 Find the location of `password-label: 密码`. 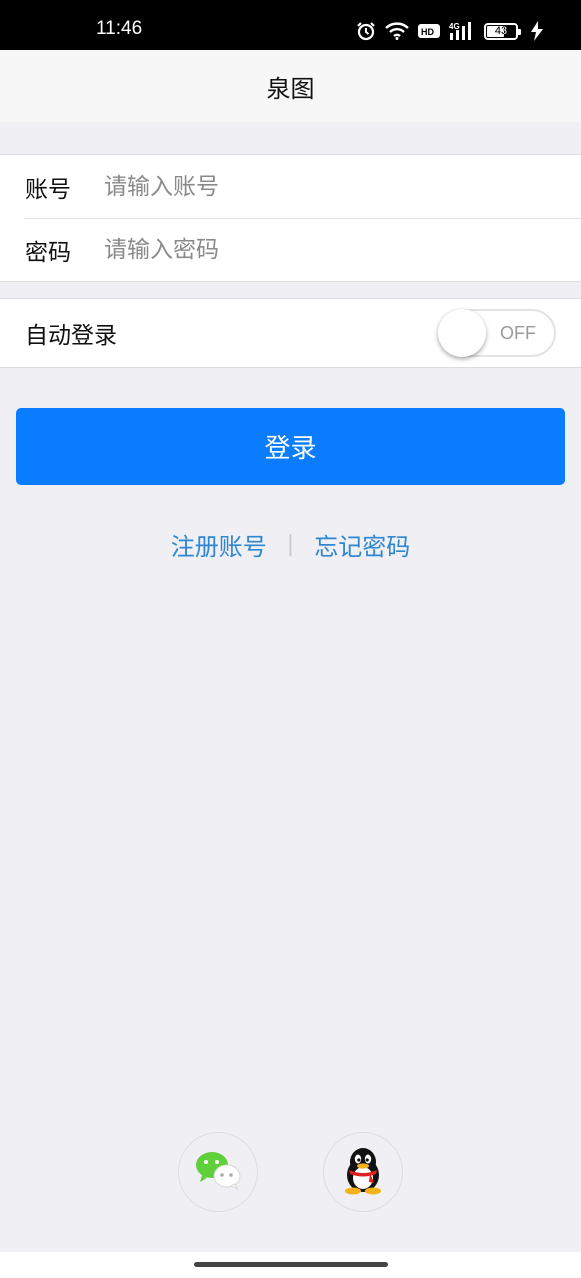

password-label: 密码 is located at coordinates (48, 252).